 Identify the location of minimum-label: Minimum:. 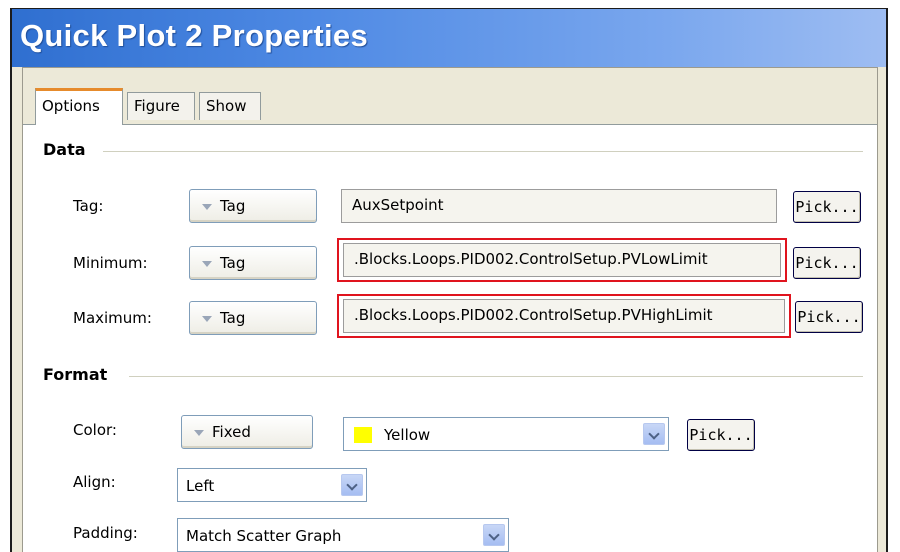
(110, 263).